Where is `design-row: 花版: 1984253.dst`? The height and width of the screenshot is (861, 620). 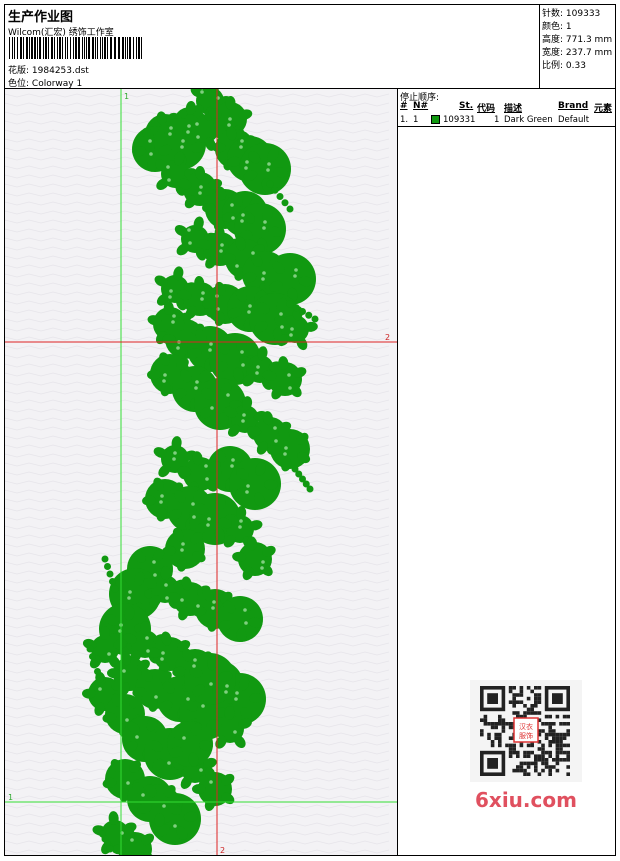
design-row: 花版: 1984253.dst is located at coordinates (48, 69).